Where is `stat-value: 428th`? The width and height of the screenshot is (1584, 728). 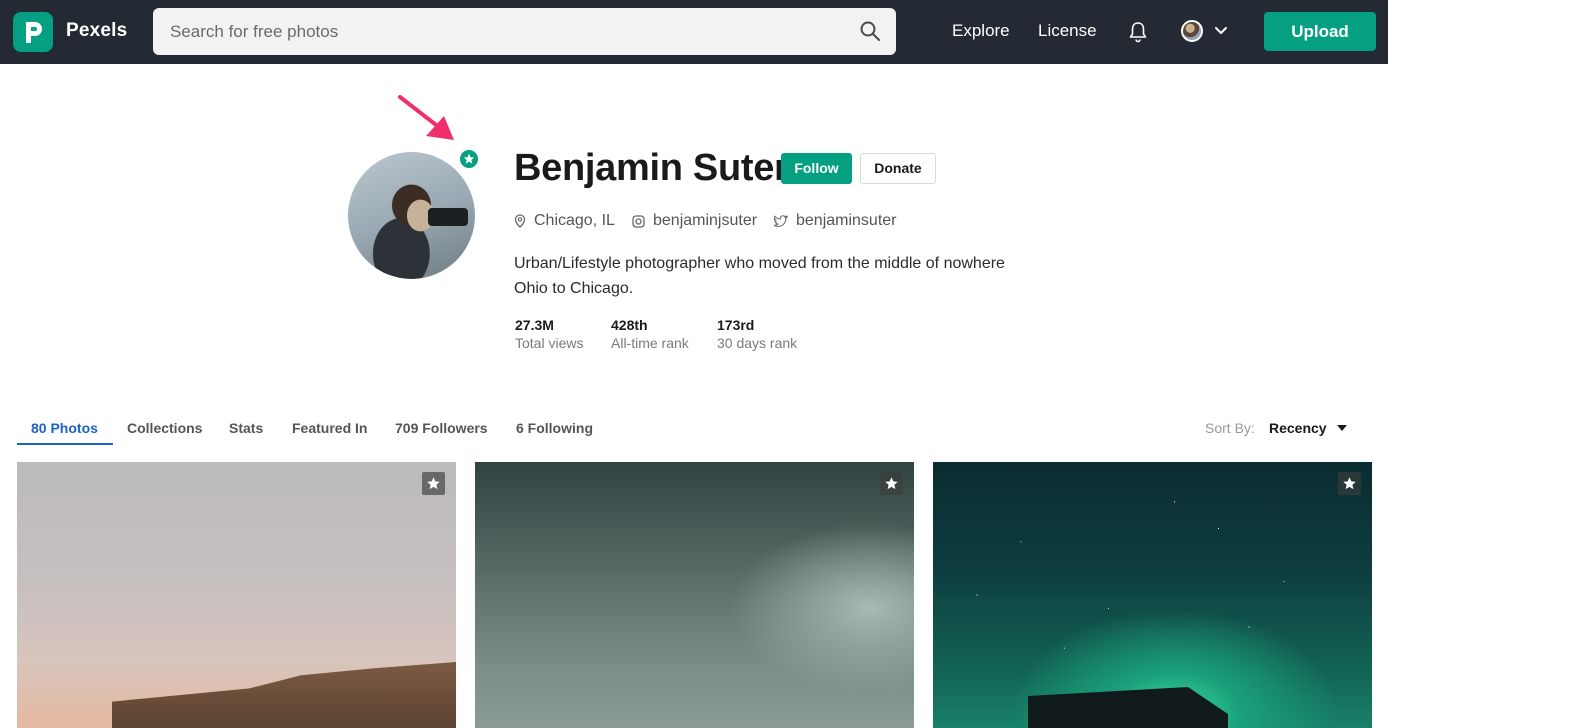 stat-value: 428th is located at coordinates (629, 325).